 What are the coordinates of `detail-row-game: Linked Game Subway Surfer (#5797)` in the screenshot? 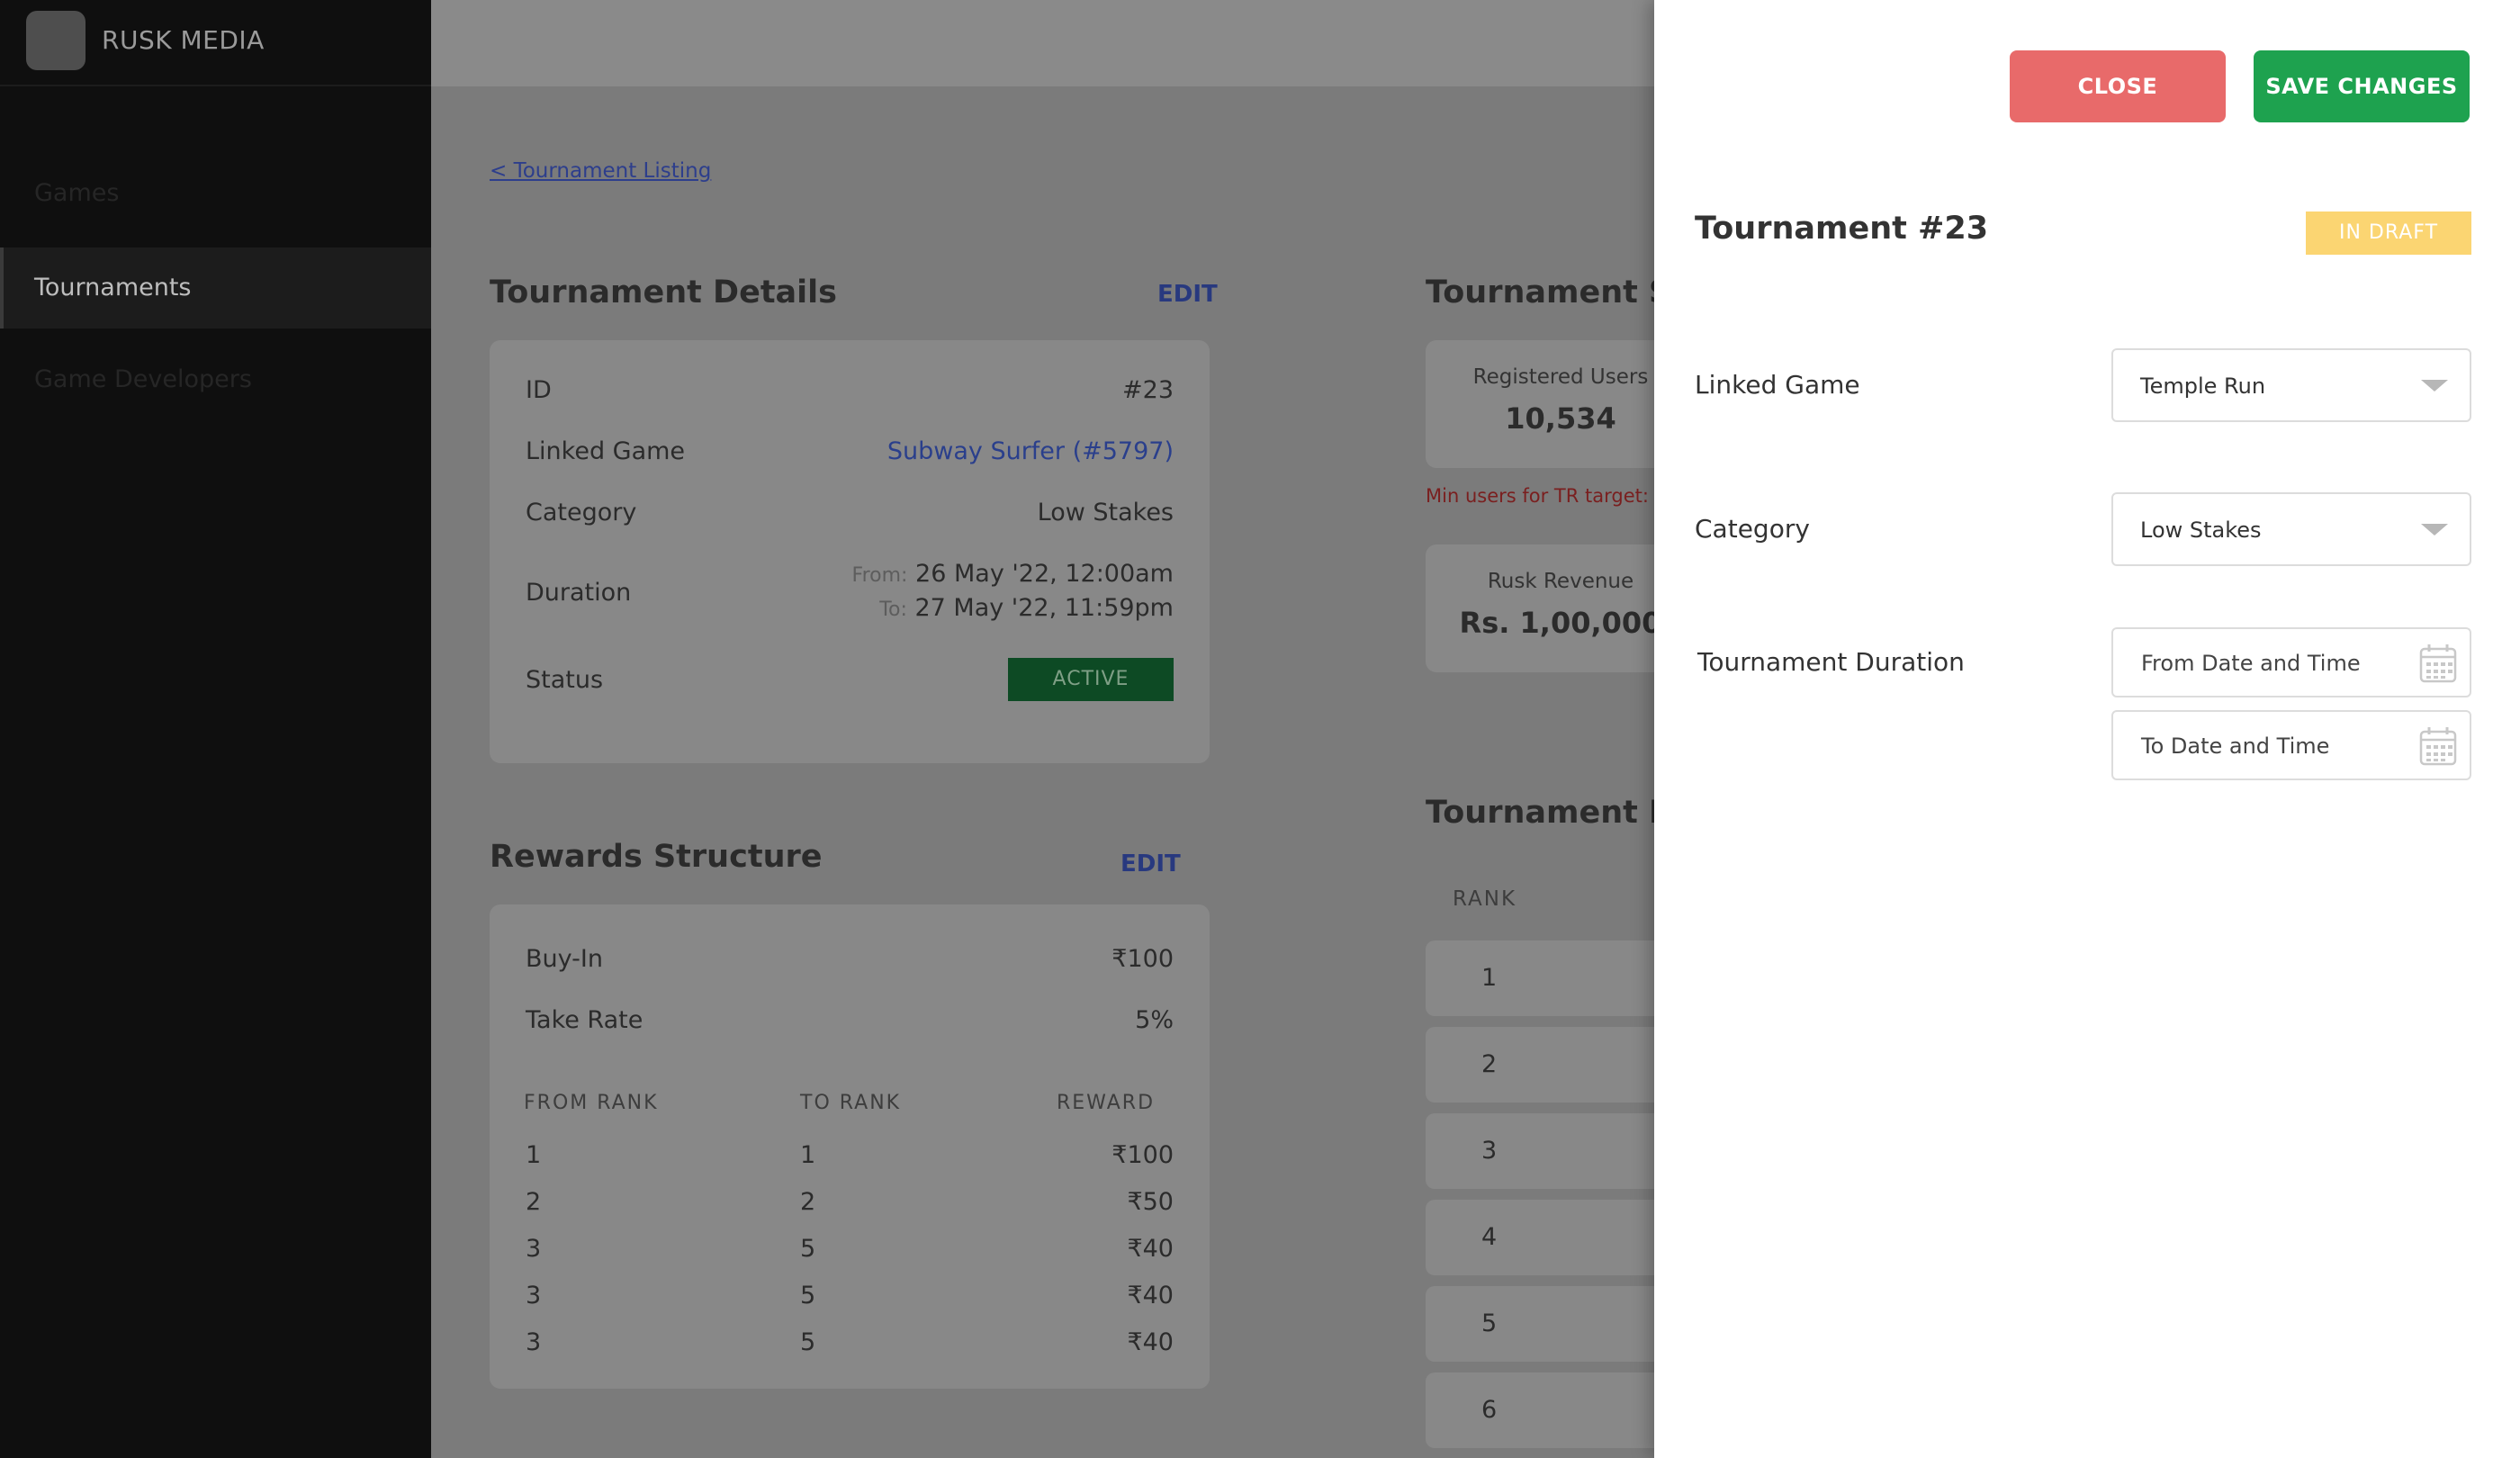 It's located at (850, 451).